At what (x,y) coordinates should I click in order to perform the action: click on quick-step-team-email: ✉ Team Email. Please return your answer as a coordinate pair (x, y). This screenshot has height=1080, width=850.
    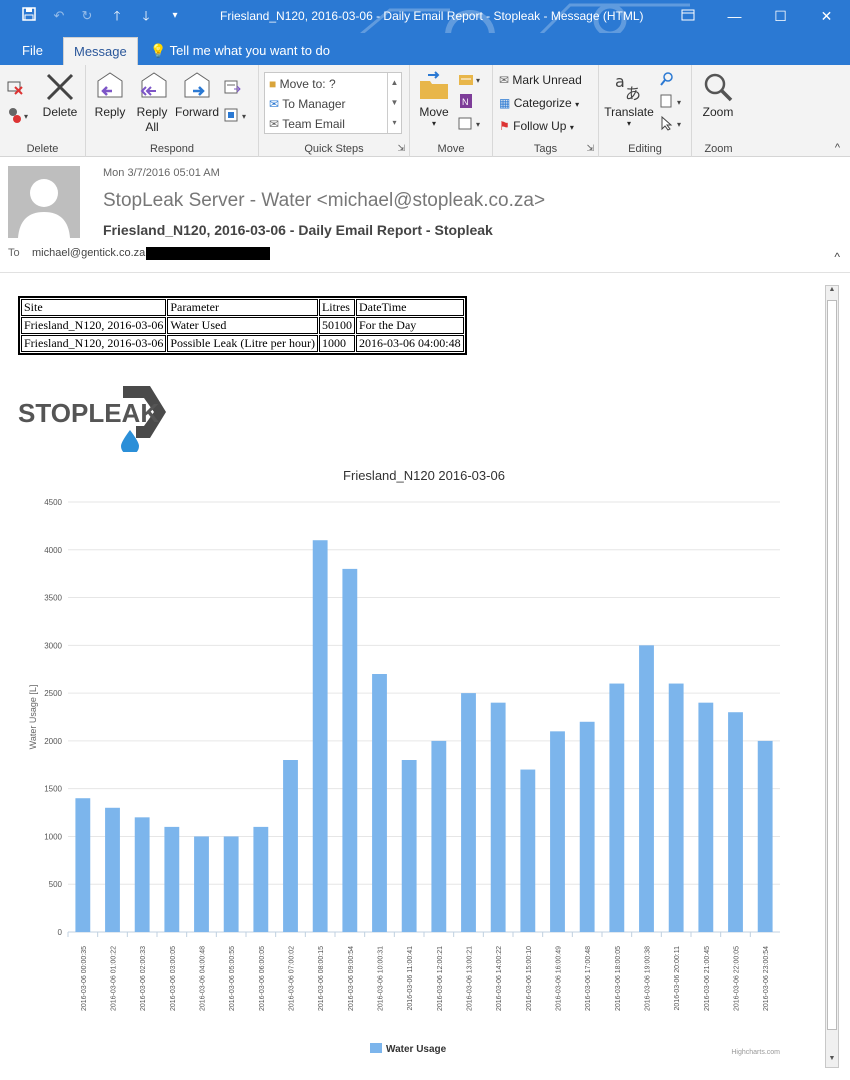
    Looking at the image, I should click on (307, 124).